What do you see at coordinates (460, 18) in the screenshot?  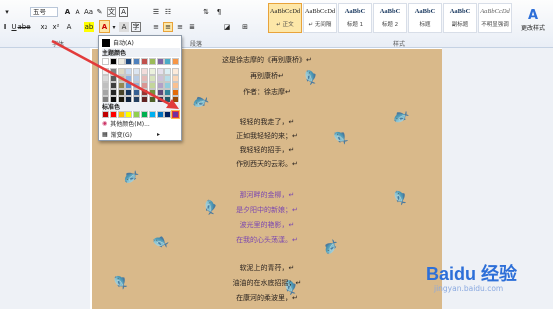 I see `style-tile-subtitle: AaBbC 副标题` at bounding box center [460, 18].